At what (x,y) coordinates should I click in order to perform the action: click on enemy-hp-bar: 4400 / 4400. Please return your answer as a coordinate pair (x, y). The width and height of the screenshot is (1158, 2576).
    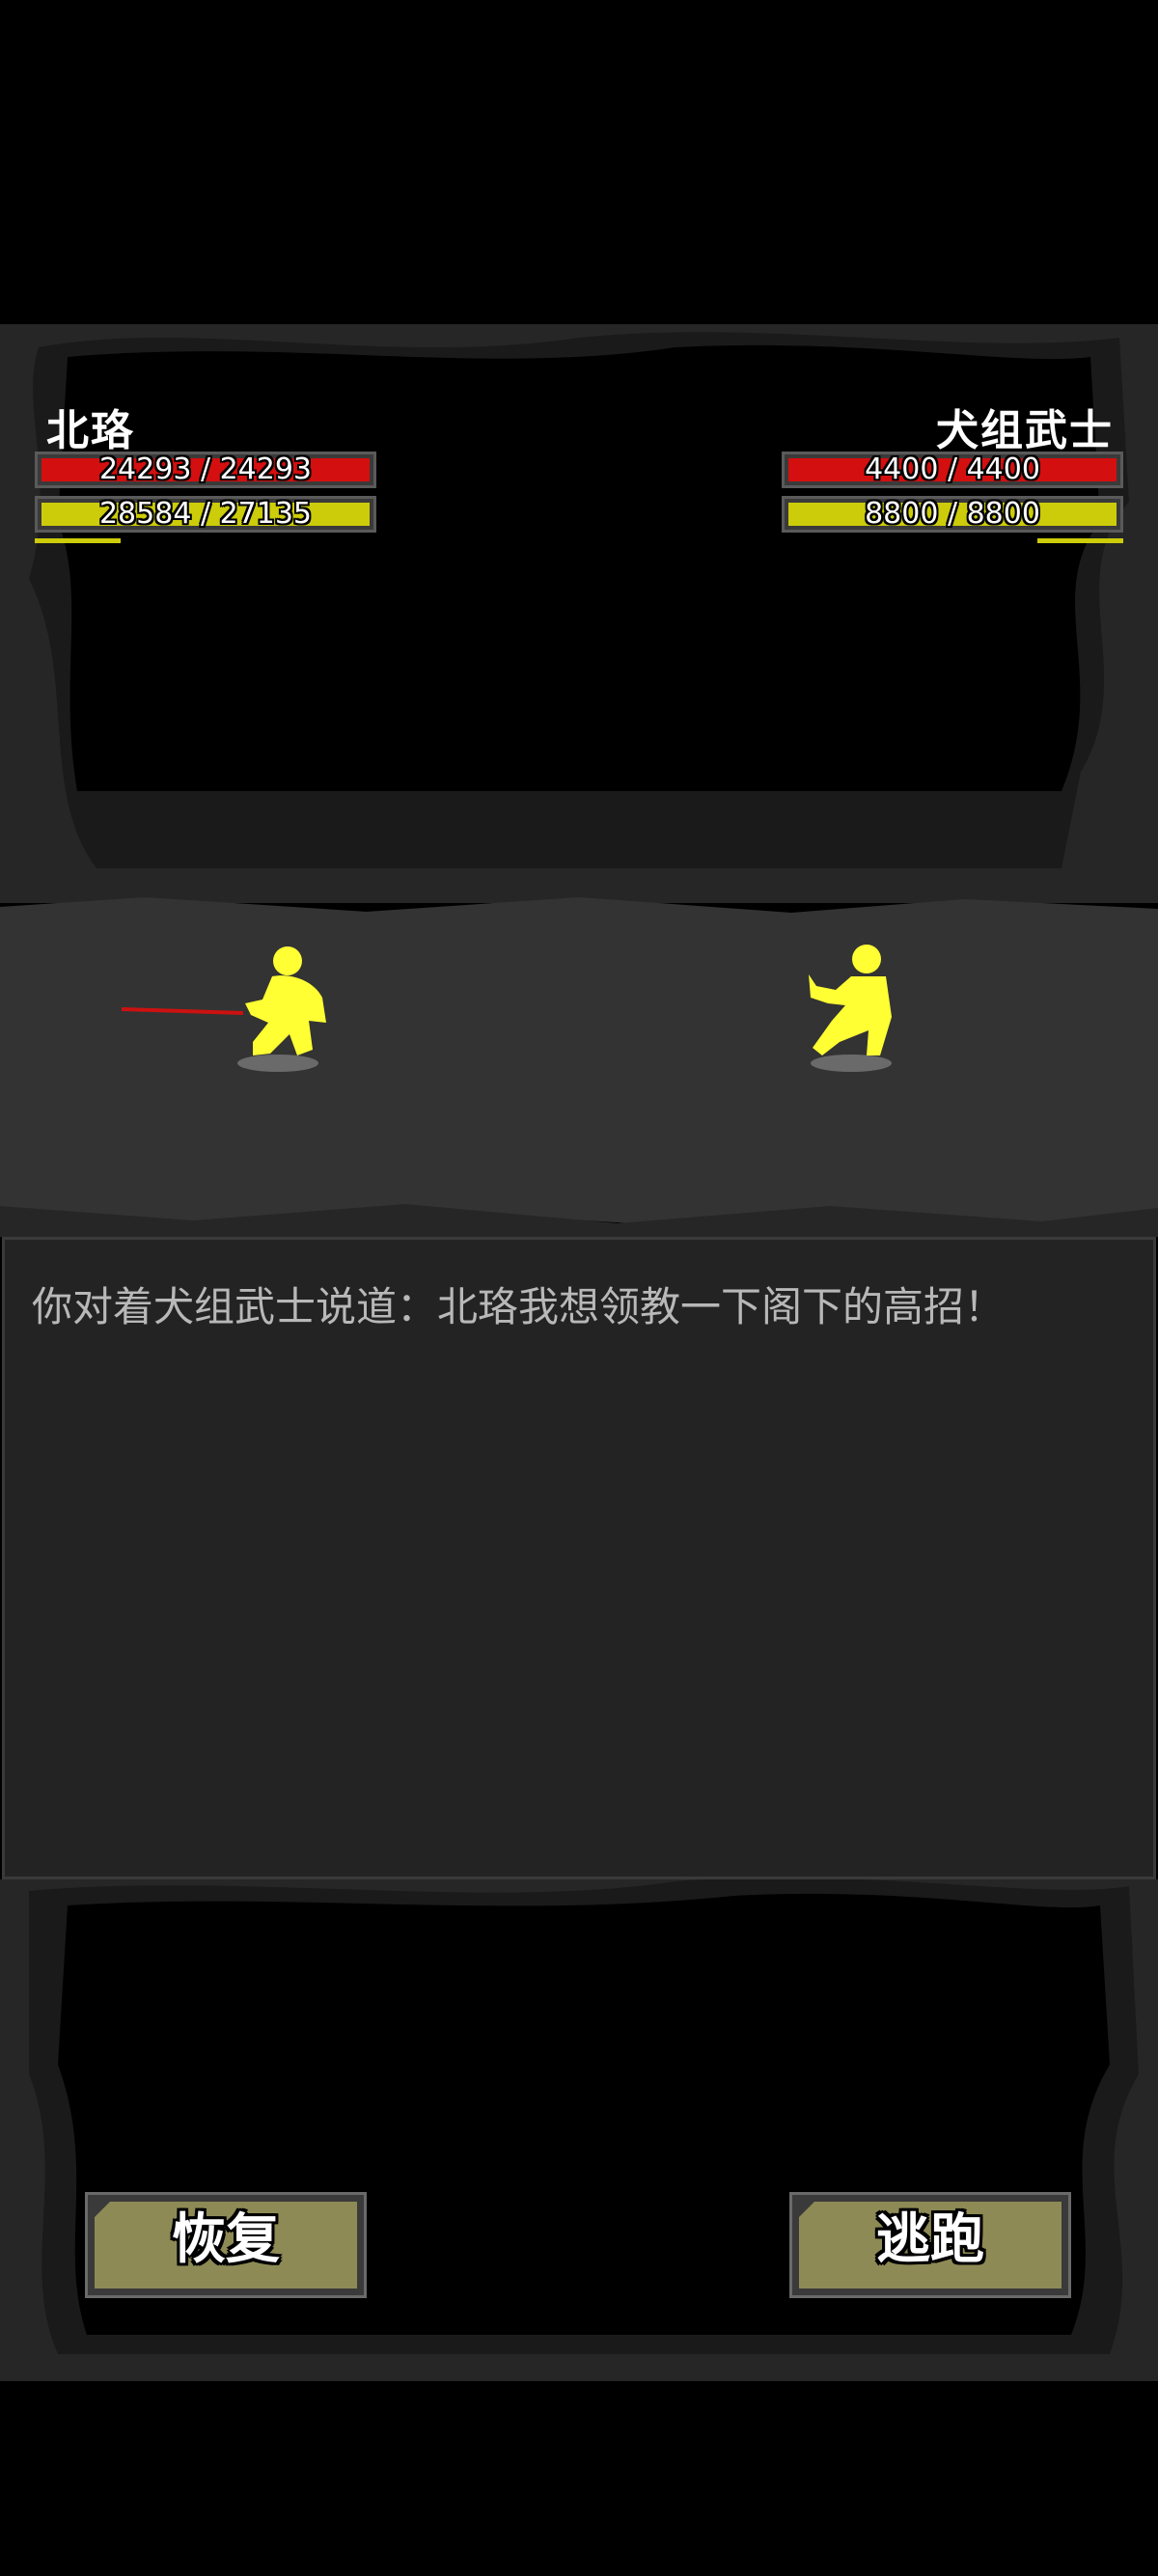
    Looking at the image, I should click on (952, 470).